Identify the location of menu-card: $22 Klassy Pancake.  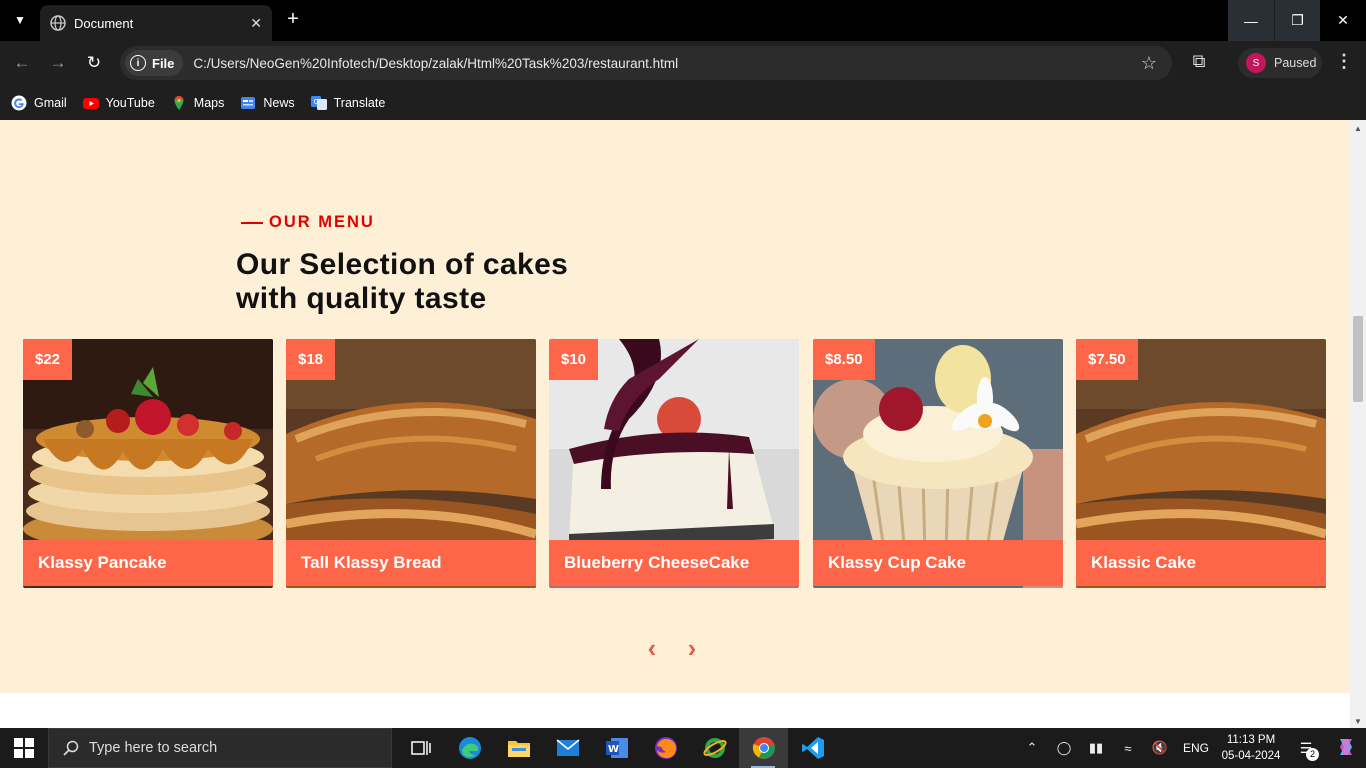
(148, 463).